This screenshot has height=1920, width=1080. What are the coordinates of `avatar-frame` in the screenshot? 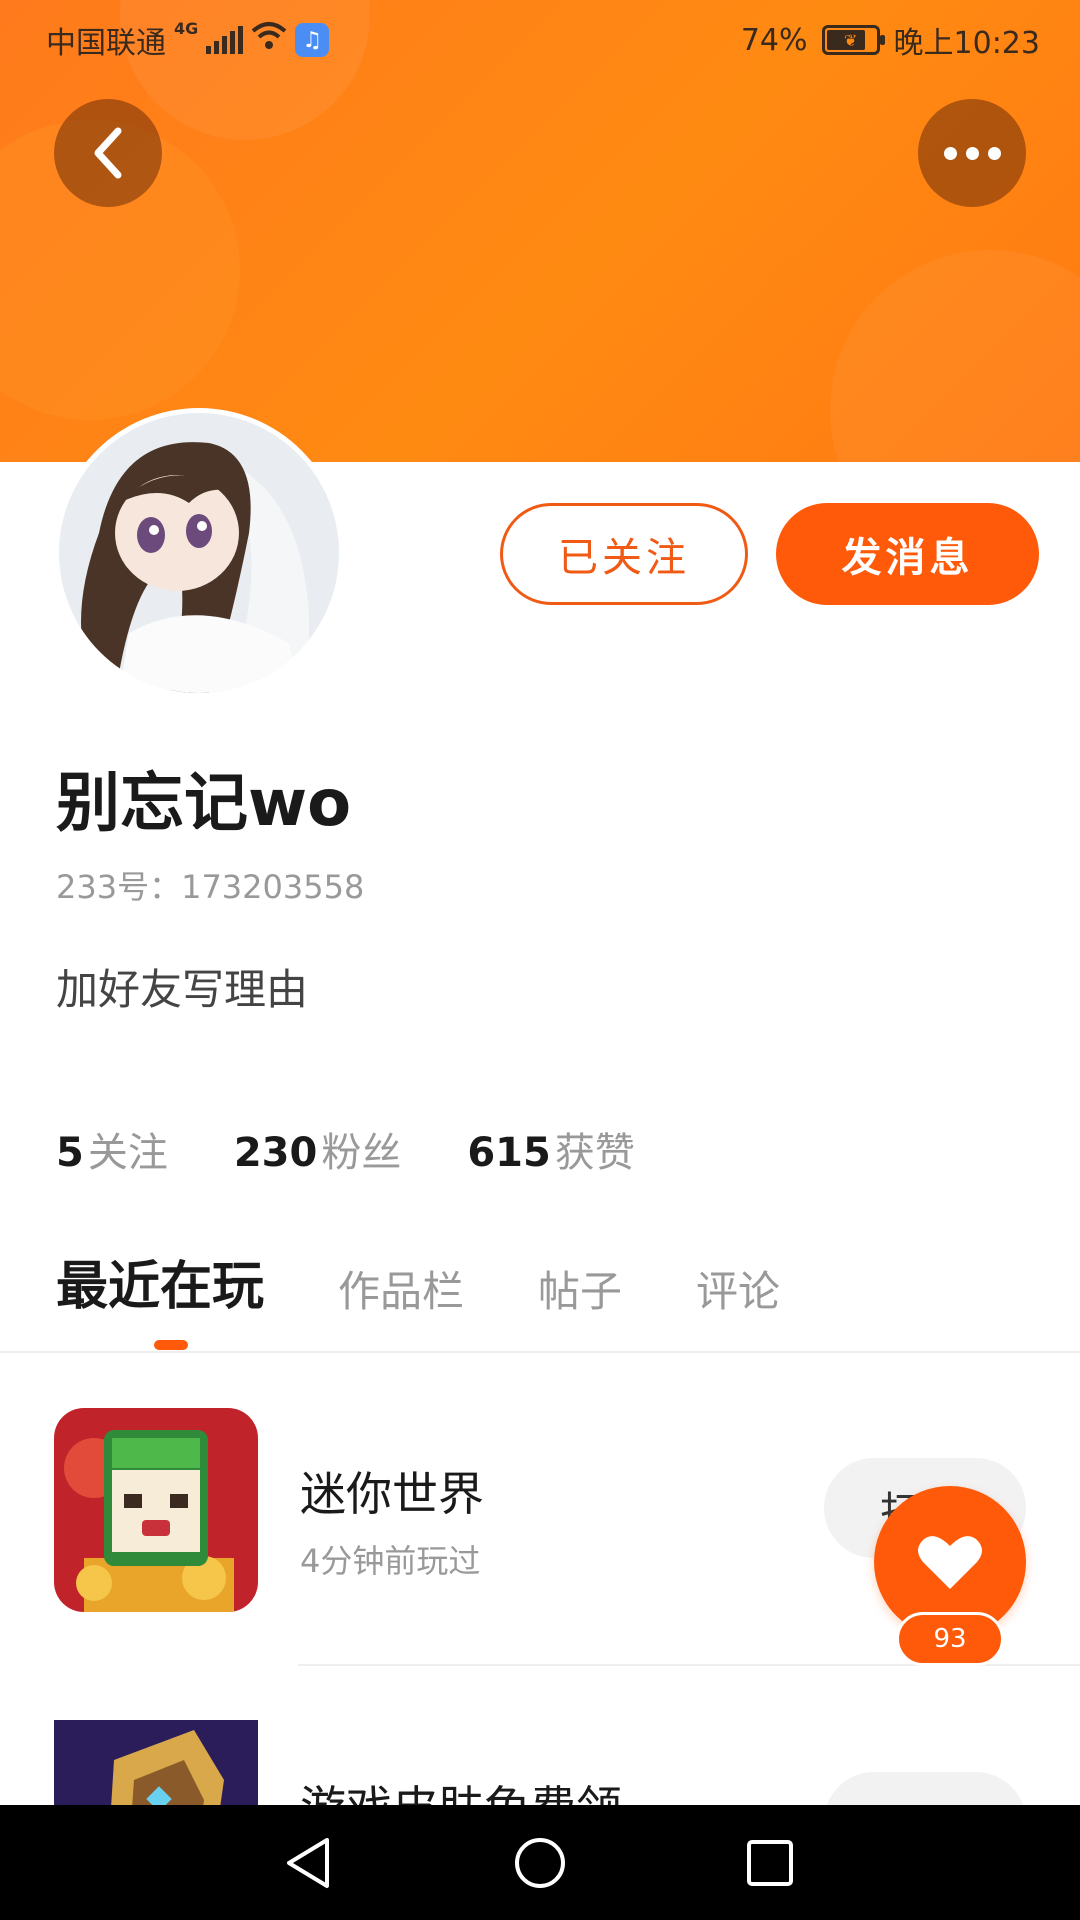 It's located at (199, 553).